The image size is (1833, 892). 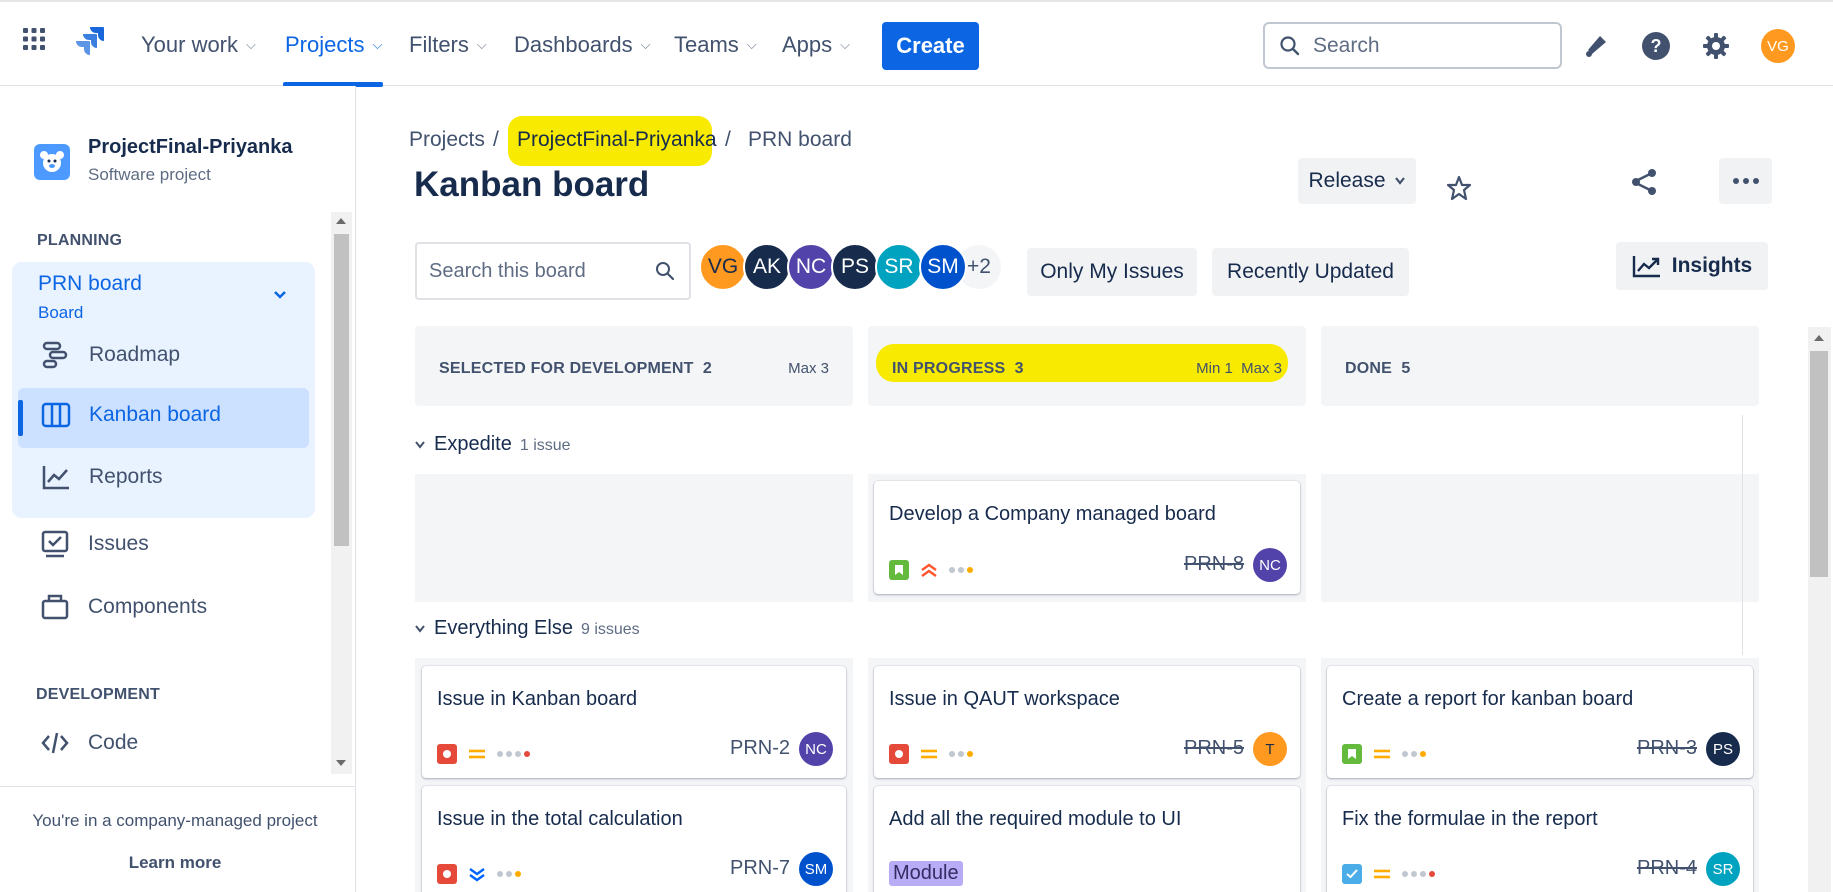 What do you see at coordinates (1540, 839) in the screenshot?
I see `issue-card-prn-4: Fix the formulae in the report PRN-4 SR` at bounding box center [1540, 839].